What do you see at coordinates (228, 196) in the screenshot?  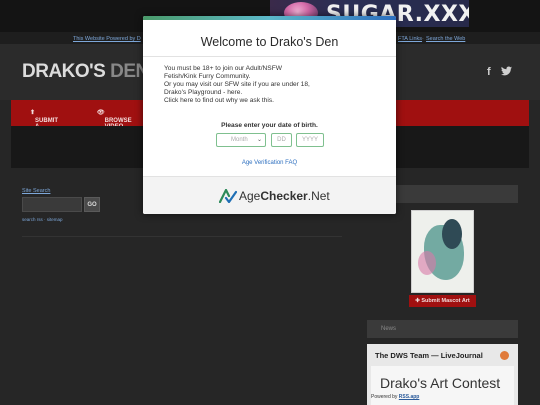 I see `agechecker-logo-icon` at bounding box center [228, 196].